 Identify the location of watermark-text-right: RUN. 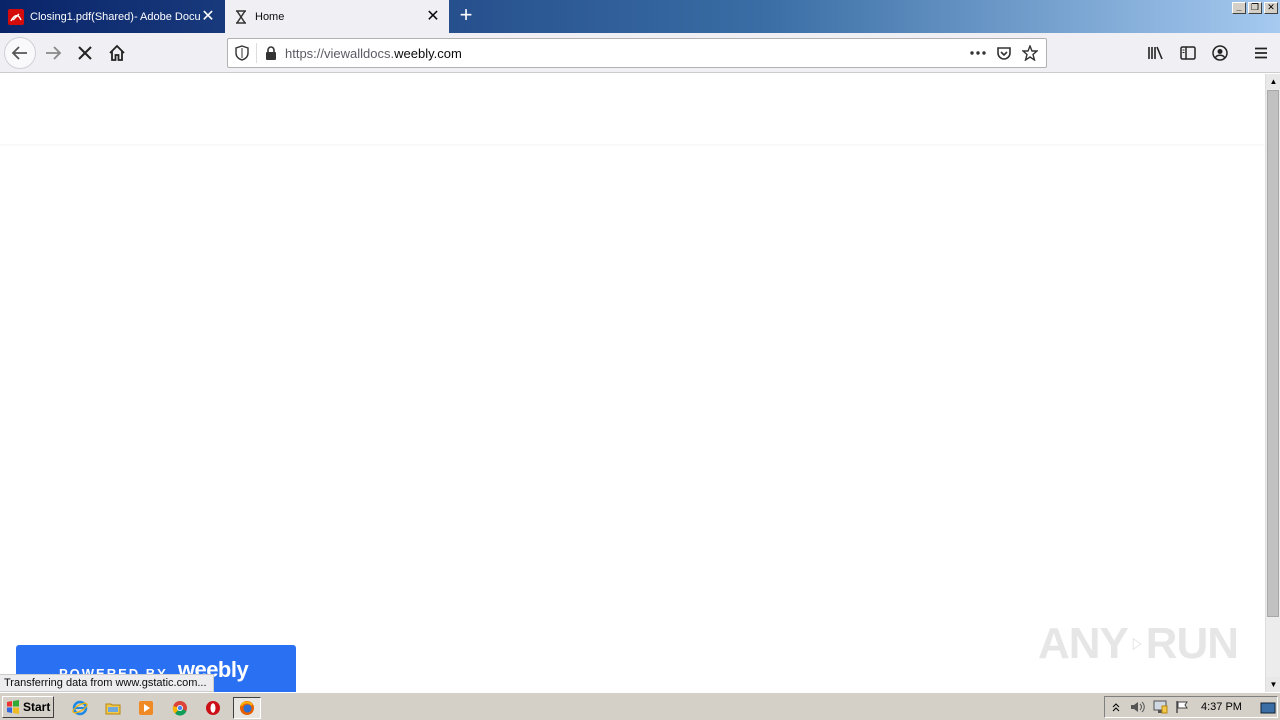
(1192, 643).